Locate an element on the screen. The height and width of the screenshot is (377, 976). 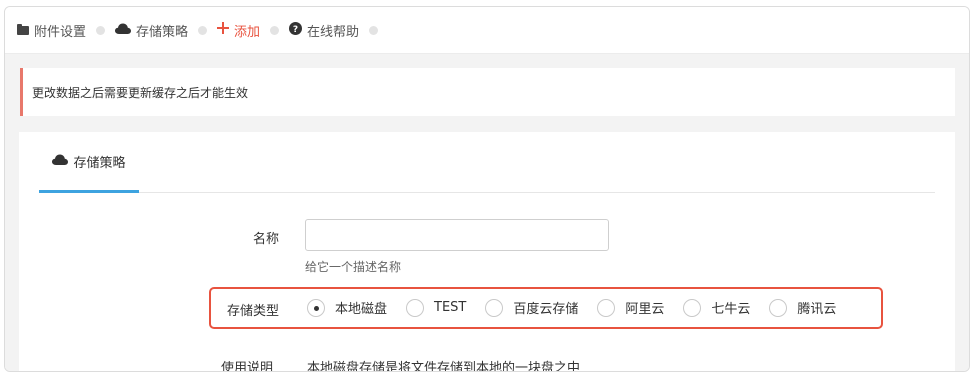
plus-icon is located at coordinates (223, 30).